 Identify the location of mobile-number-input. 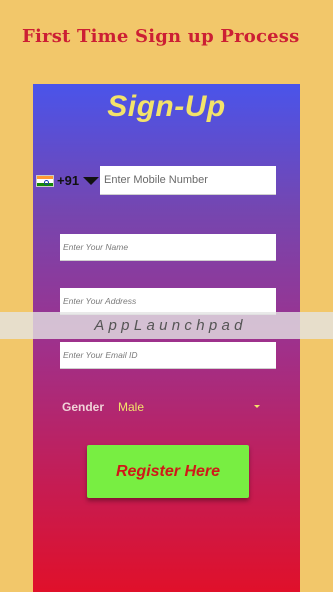
(188, 180).